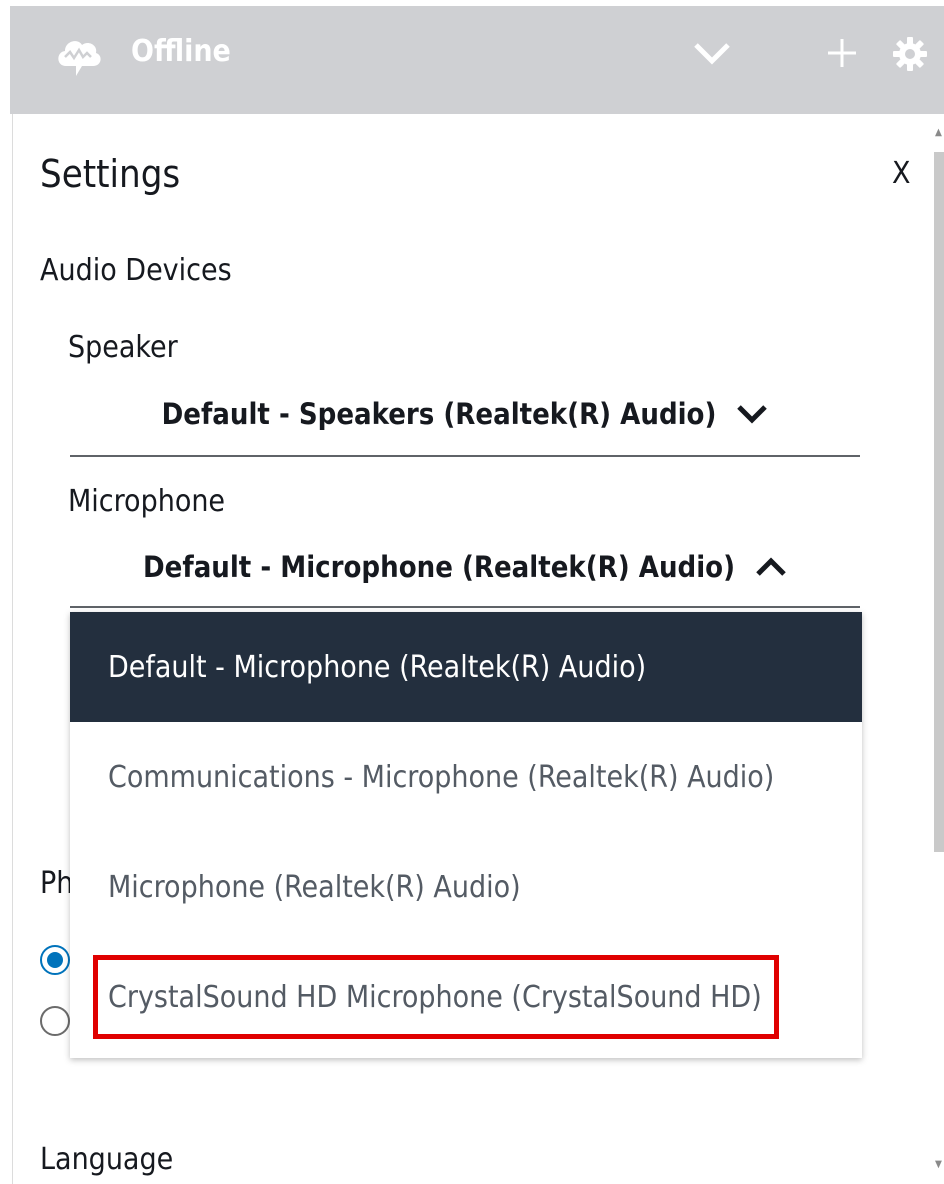  Describe the element at coordinates (181, 51) in the screenshot. I see `connection-status: Offline` at that location.